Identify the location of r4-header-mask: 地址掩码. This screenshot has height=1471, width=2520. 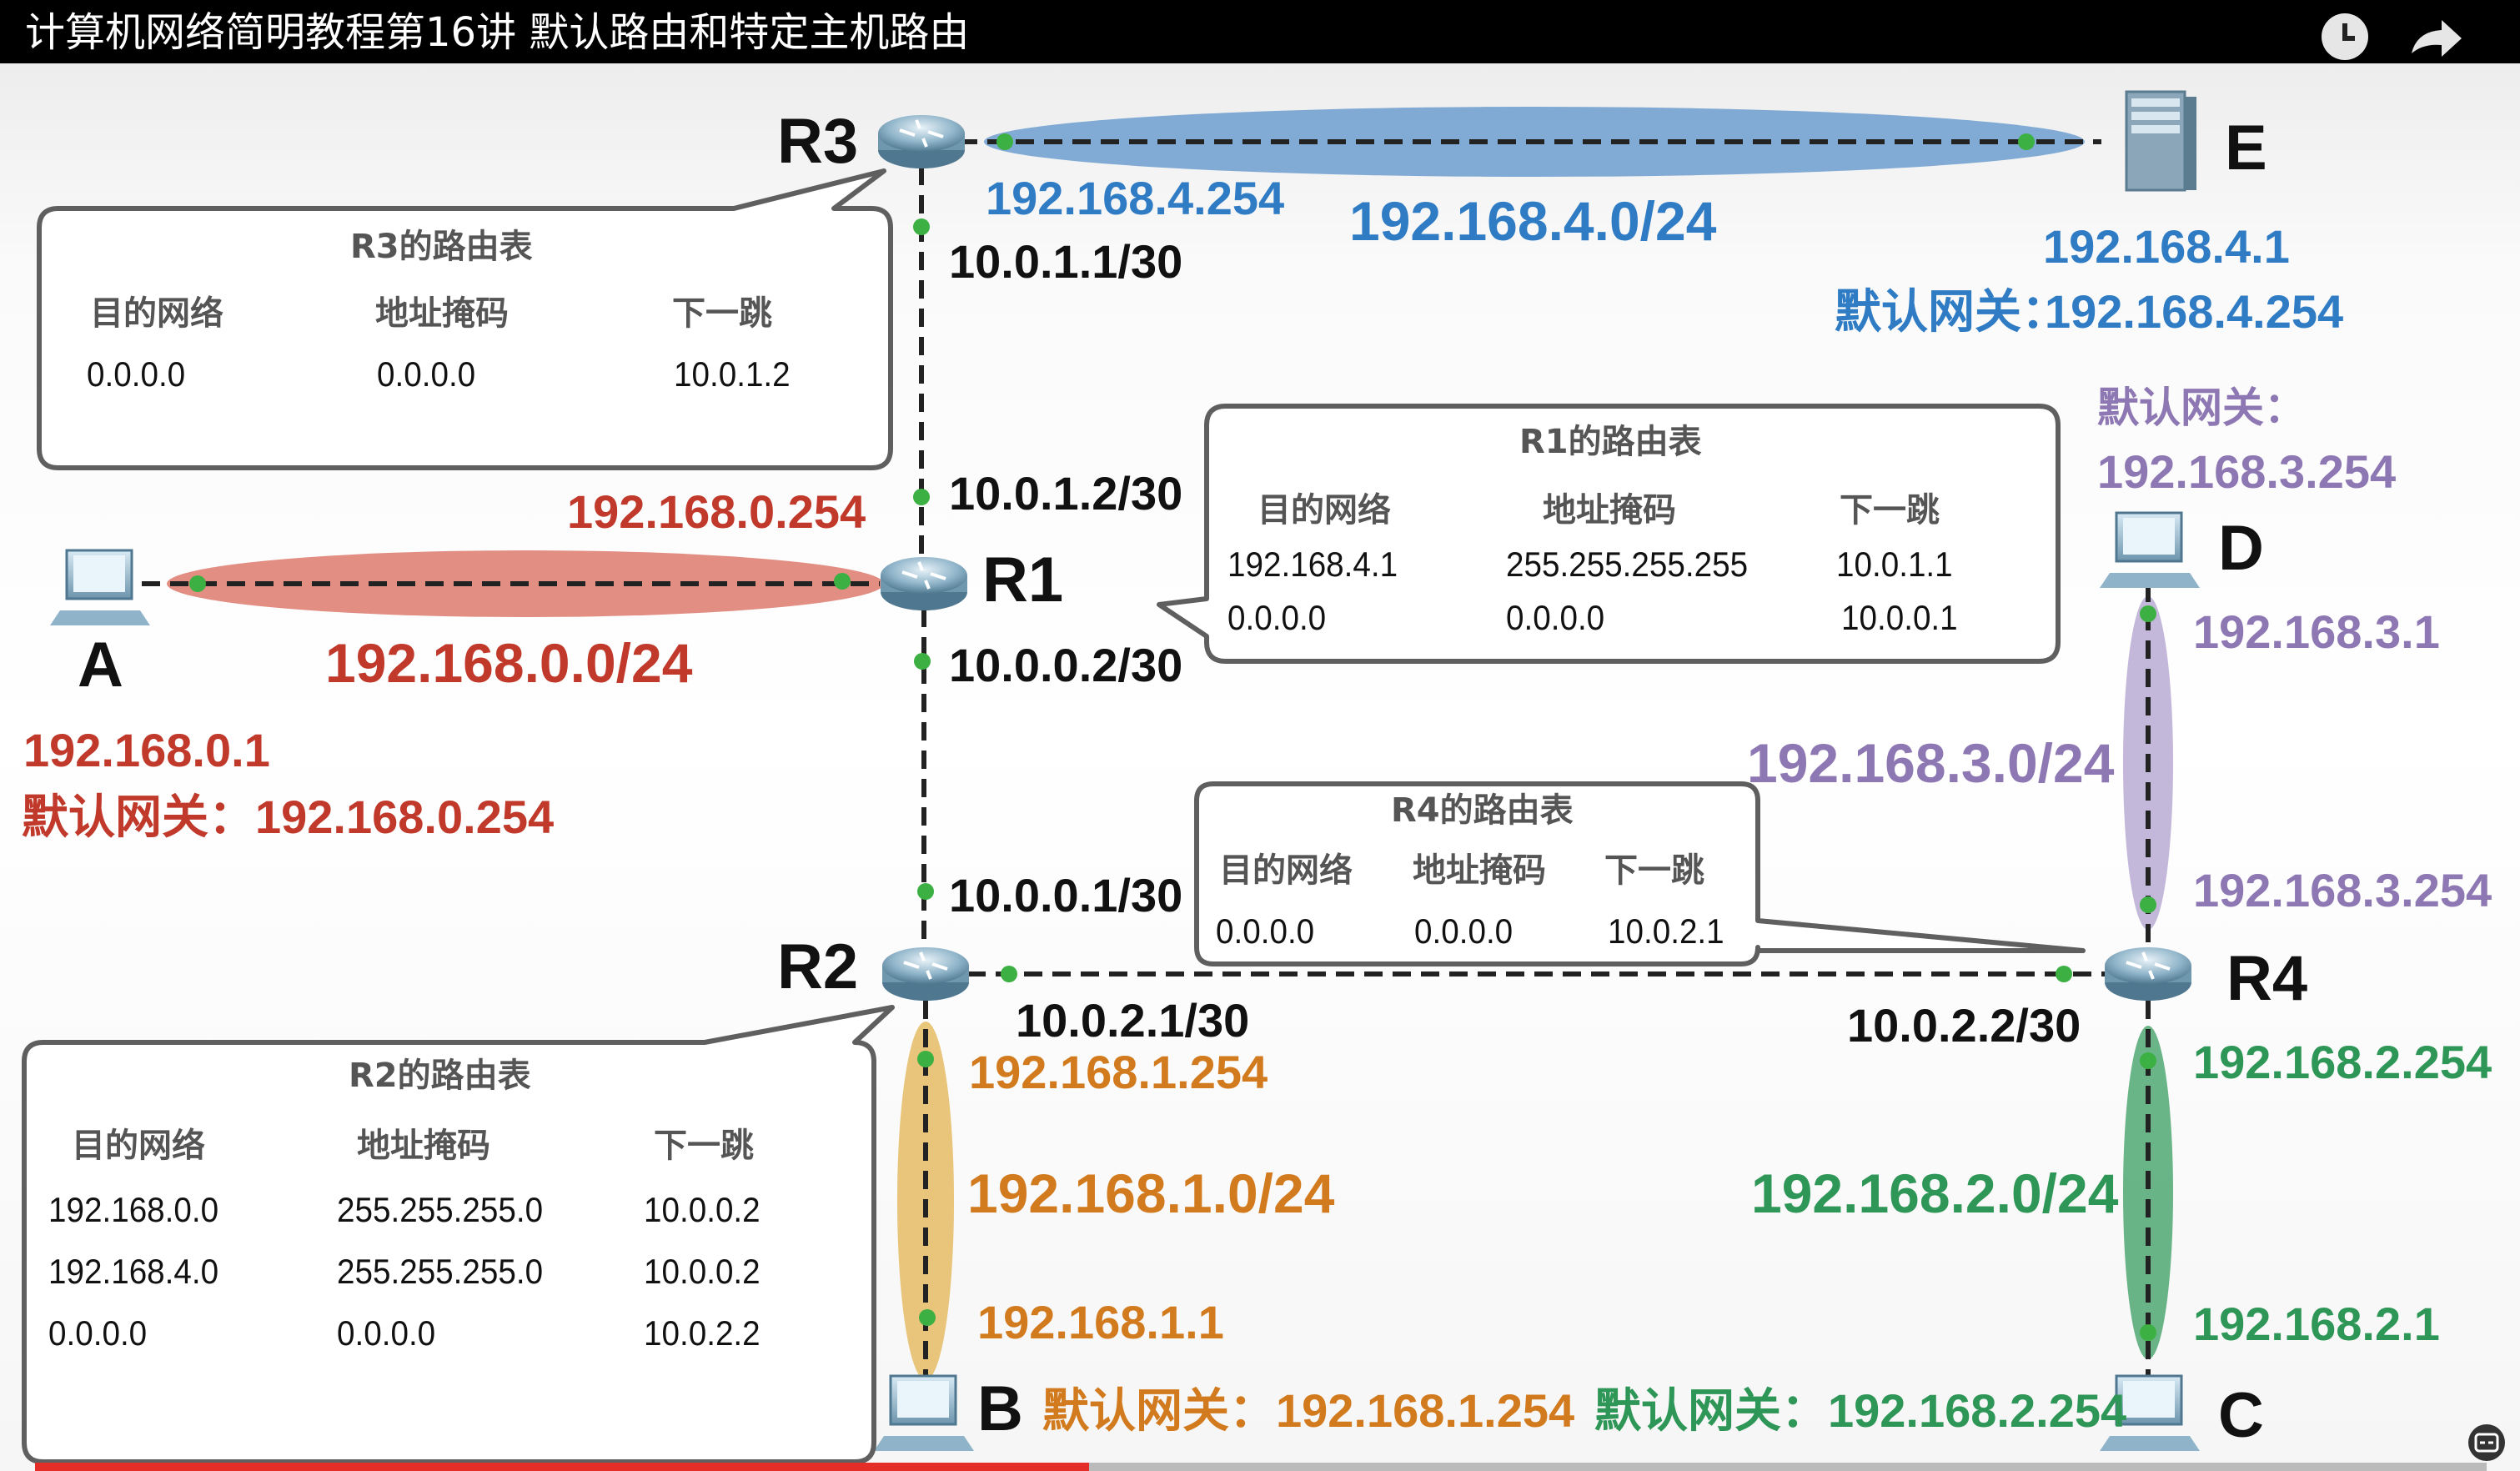
(1479, 870).